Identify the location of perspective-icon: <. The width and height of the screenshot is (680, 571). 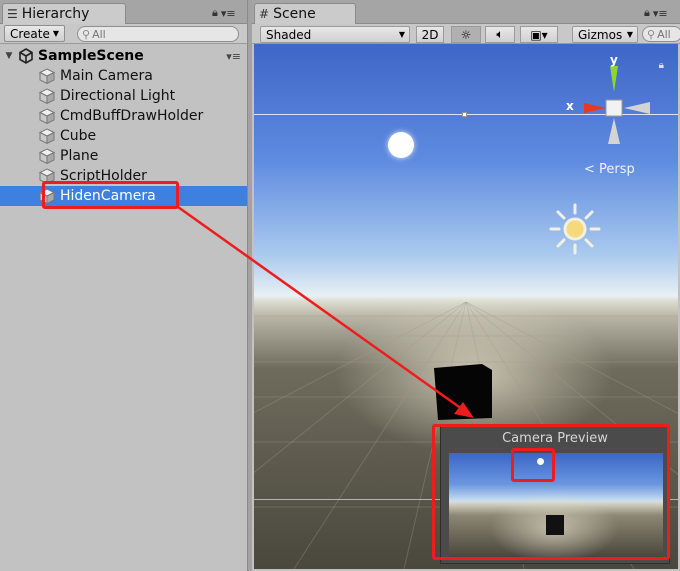
(589, 169).